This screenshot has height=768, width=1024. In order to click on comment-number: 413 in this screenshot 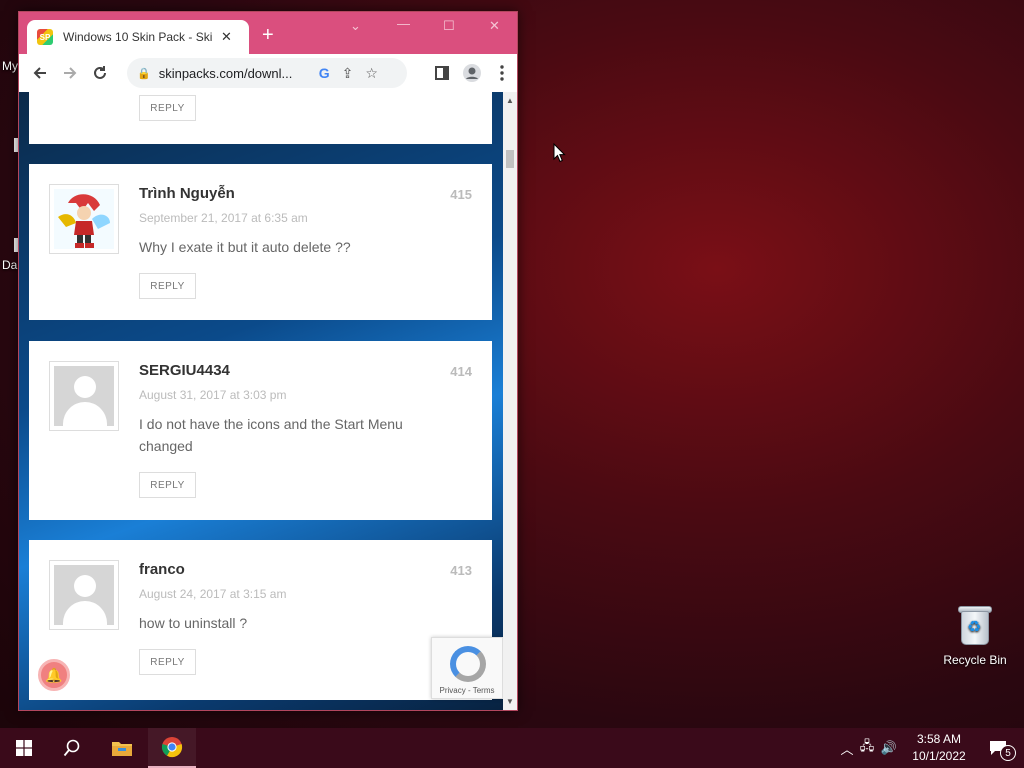, I will do `click(461, 570)`.